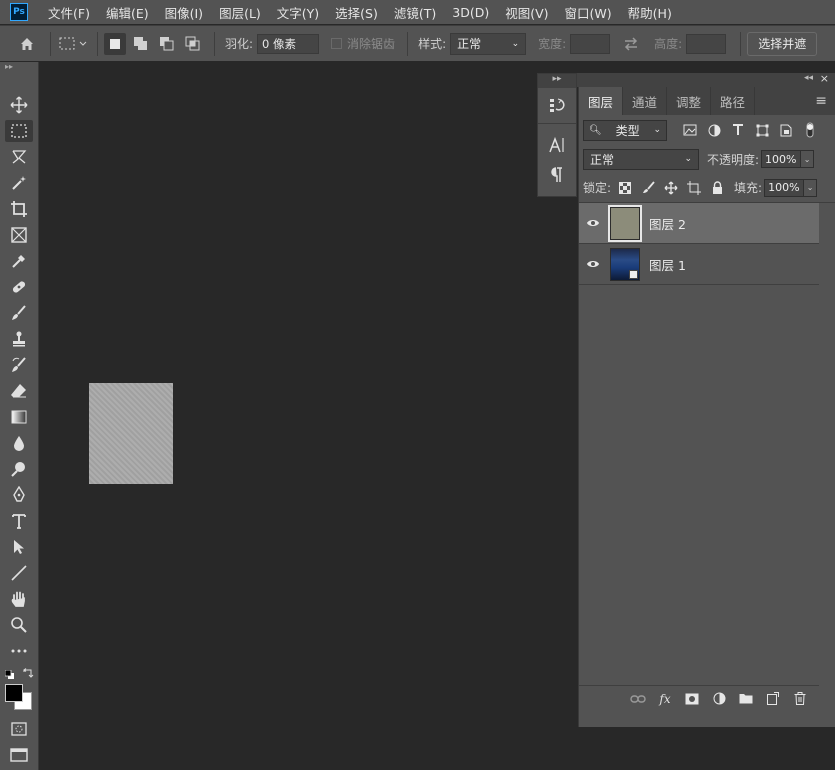 This screenshot has width=835, height=770. I want to click on character-panel-icon, so click(557, 145).